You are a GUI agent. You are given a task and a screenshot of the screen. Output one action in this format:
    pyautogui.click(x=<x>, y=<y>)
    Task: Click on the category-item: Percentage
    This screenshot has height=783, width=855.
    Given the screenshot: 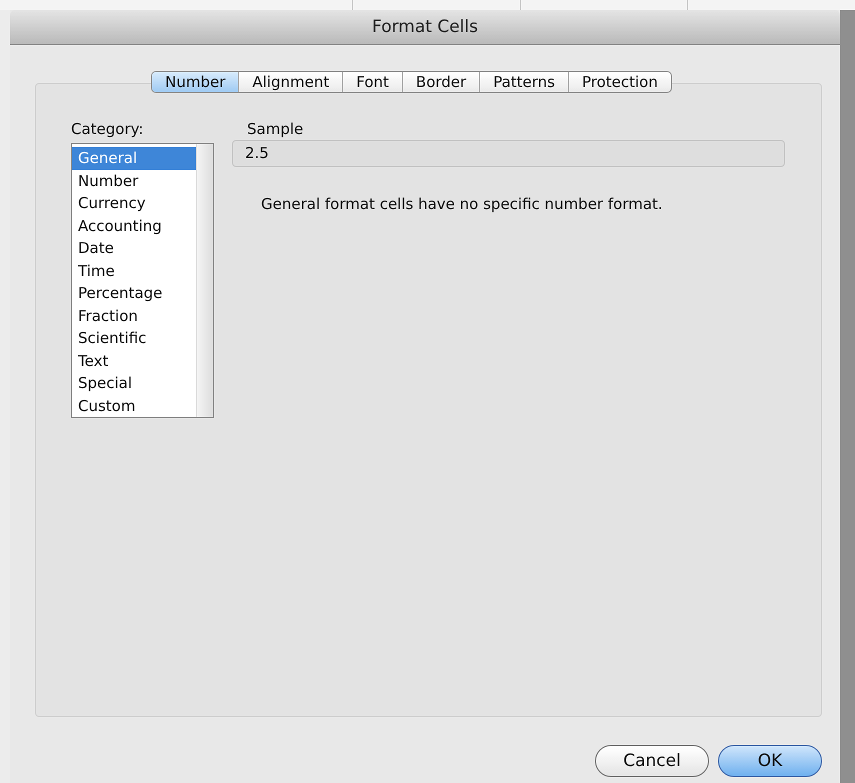 What is the action you would take?
    pyautogui.click(x=134, y=293)
    